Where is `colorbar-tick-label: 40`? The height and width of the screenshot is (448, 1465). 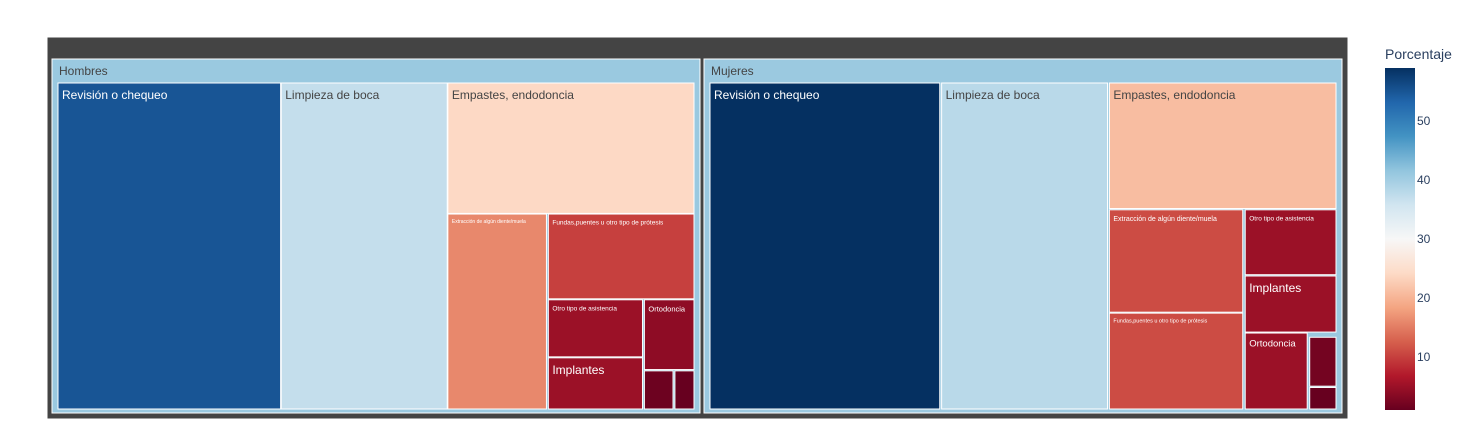
colorbar-tick-label: 40 is located at coordinates (1424, 180).